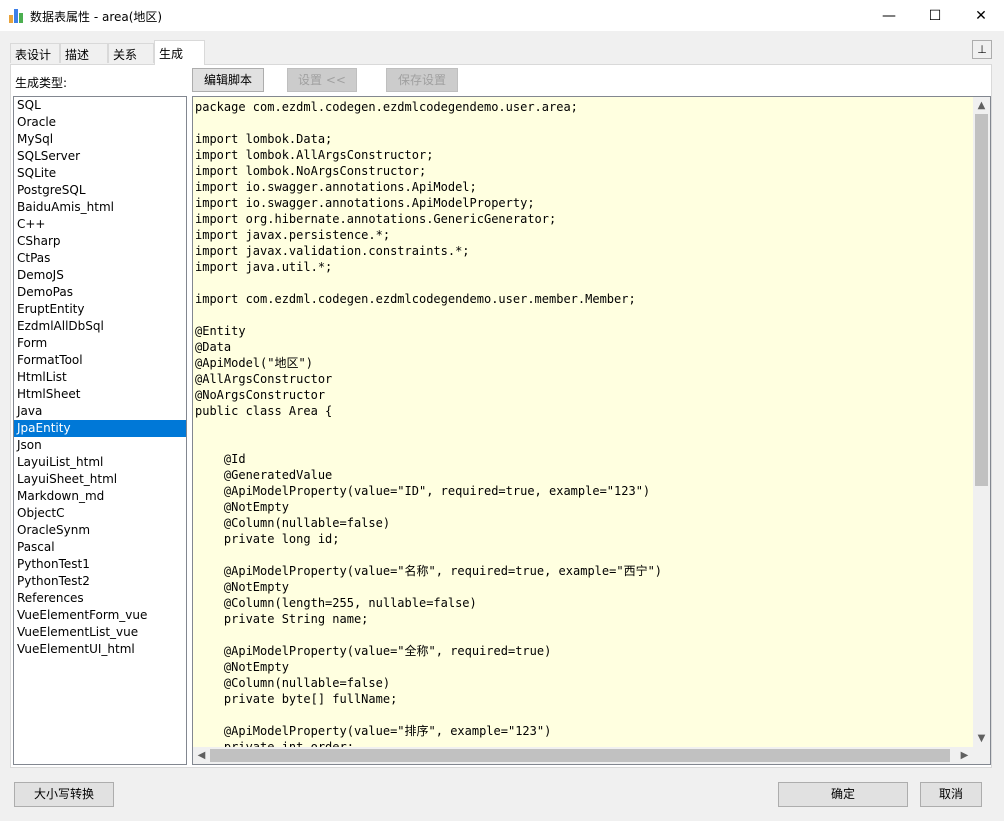  What do you see at coordinates (889, 15) in the screenshot?
I see `minimize-button: —` at bounding box center [889, 15].